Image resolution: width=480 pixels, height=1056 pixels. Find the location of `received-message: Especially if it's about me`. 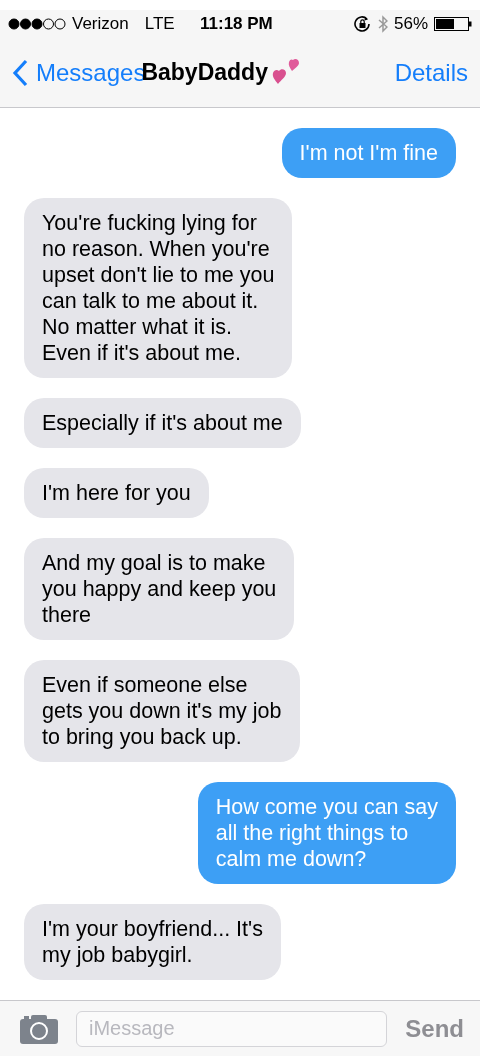

received-message: Especially if it's about me is located at coordinates (162, 423).